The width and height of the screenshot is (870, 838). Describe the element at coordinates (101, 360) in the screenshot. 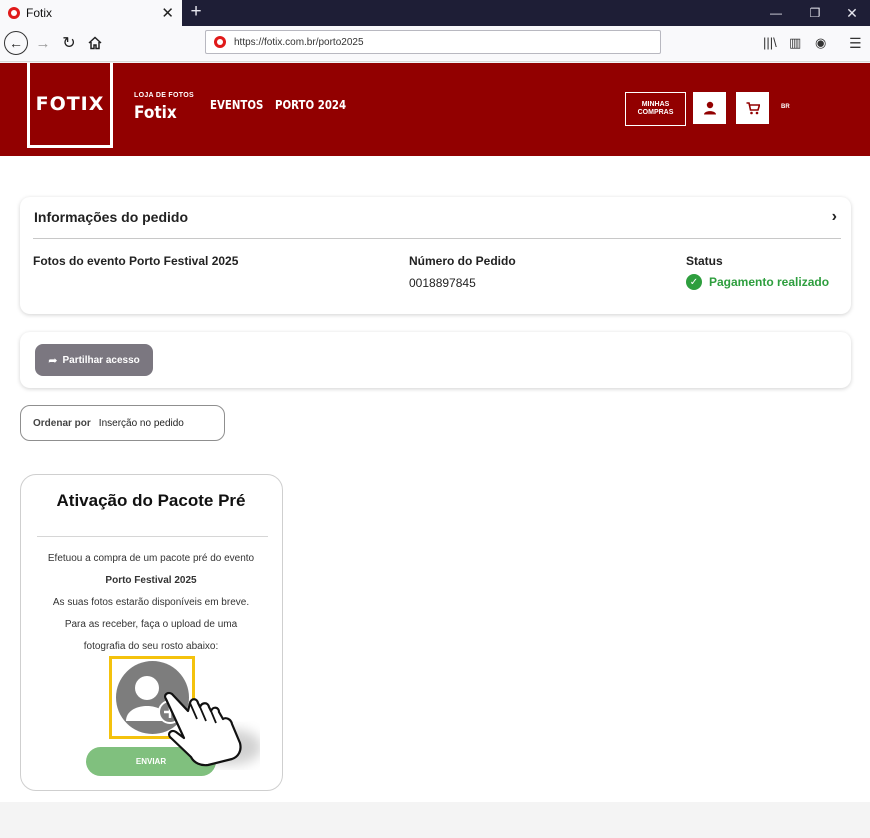

I see `share-access-label: Partilhar acesso` at that location.